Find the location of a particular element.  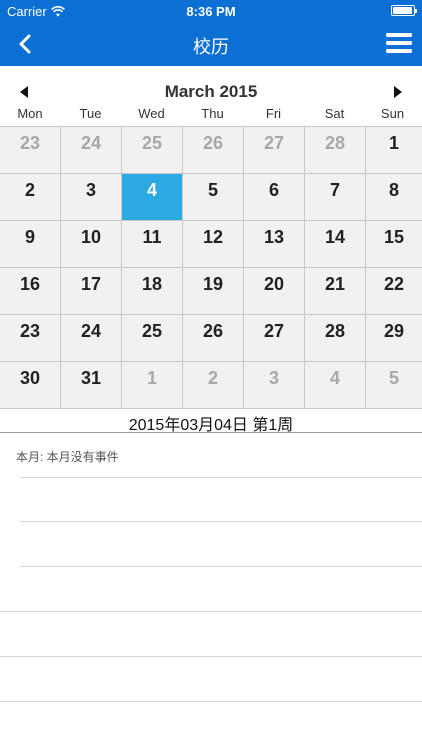

calendar-day: 6 is located at coordinates (274, 197).